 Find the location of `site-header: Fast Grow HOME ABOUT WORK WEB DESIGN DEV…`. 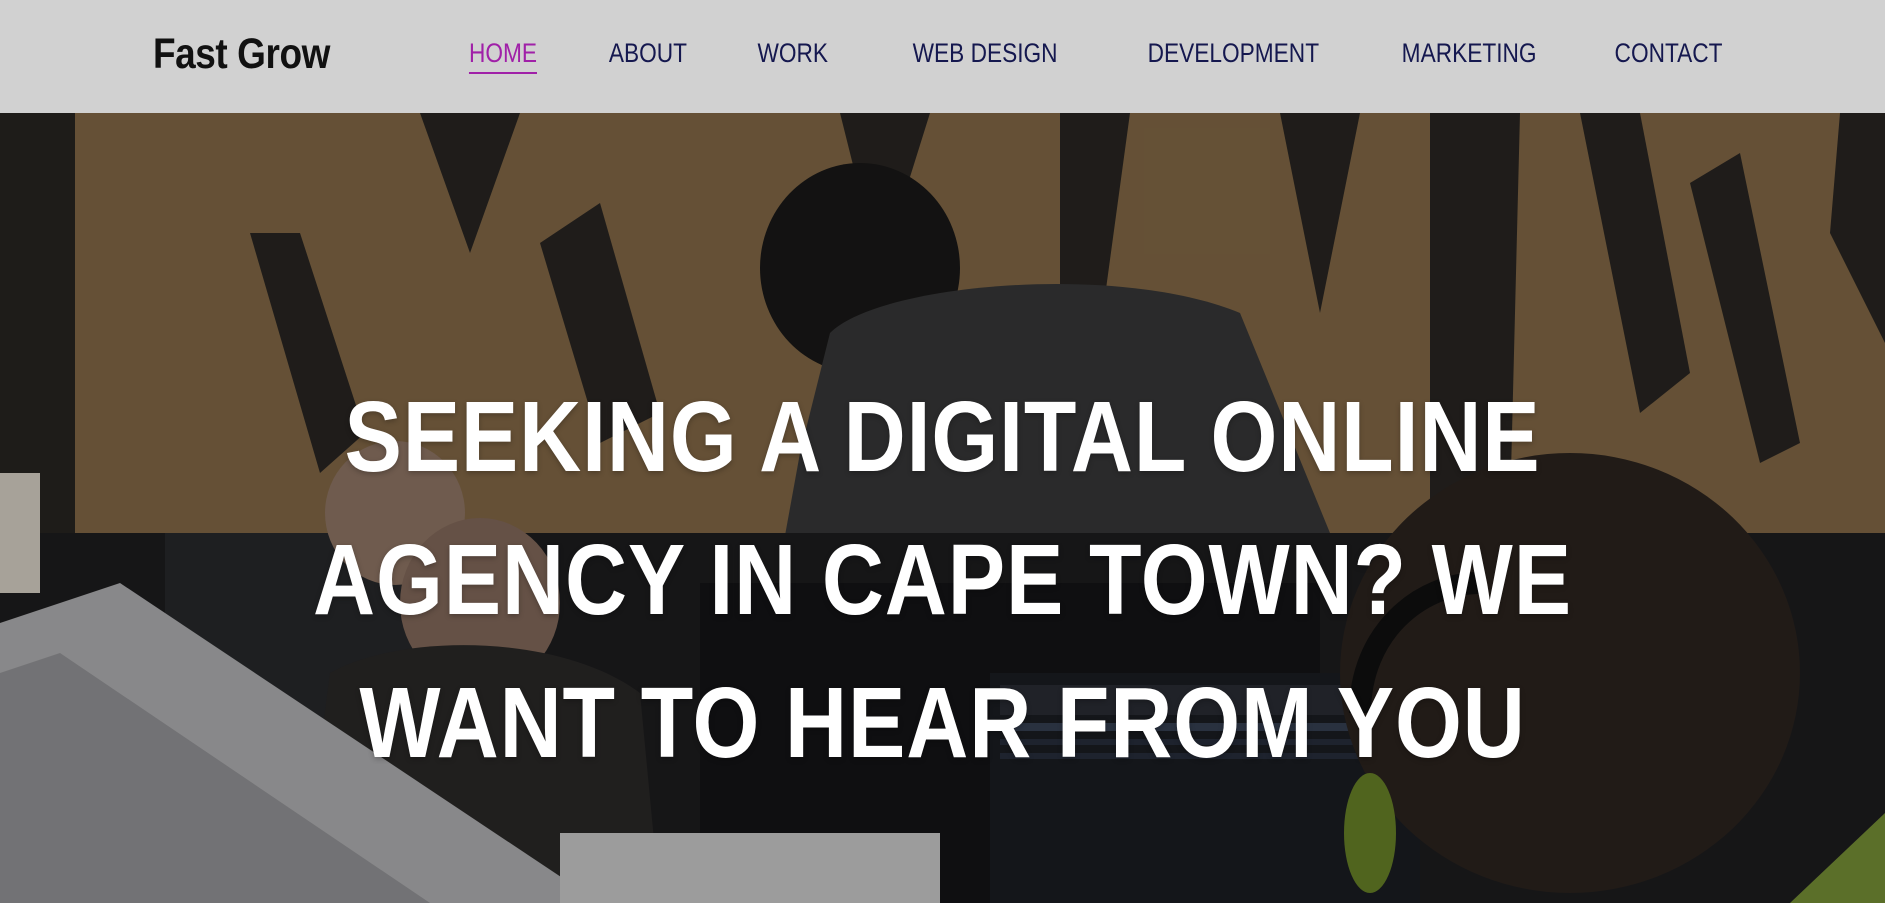

site-header: Fast Grow HOME ABOUT WORK WEB DESIGN DEV… is located at coordinates (942, 56).